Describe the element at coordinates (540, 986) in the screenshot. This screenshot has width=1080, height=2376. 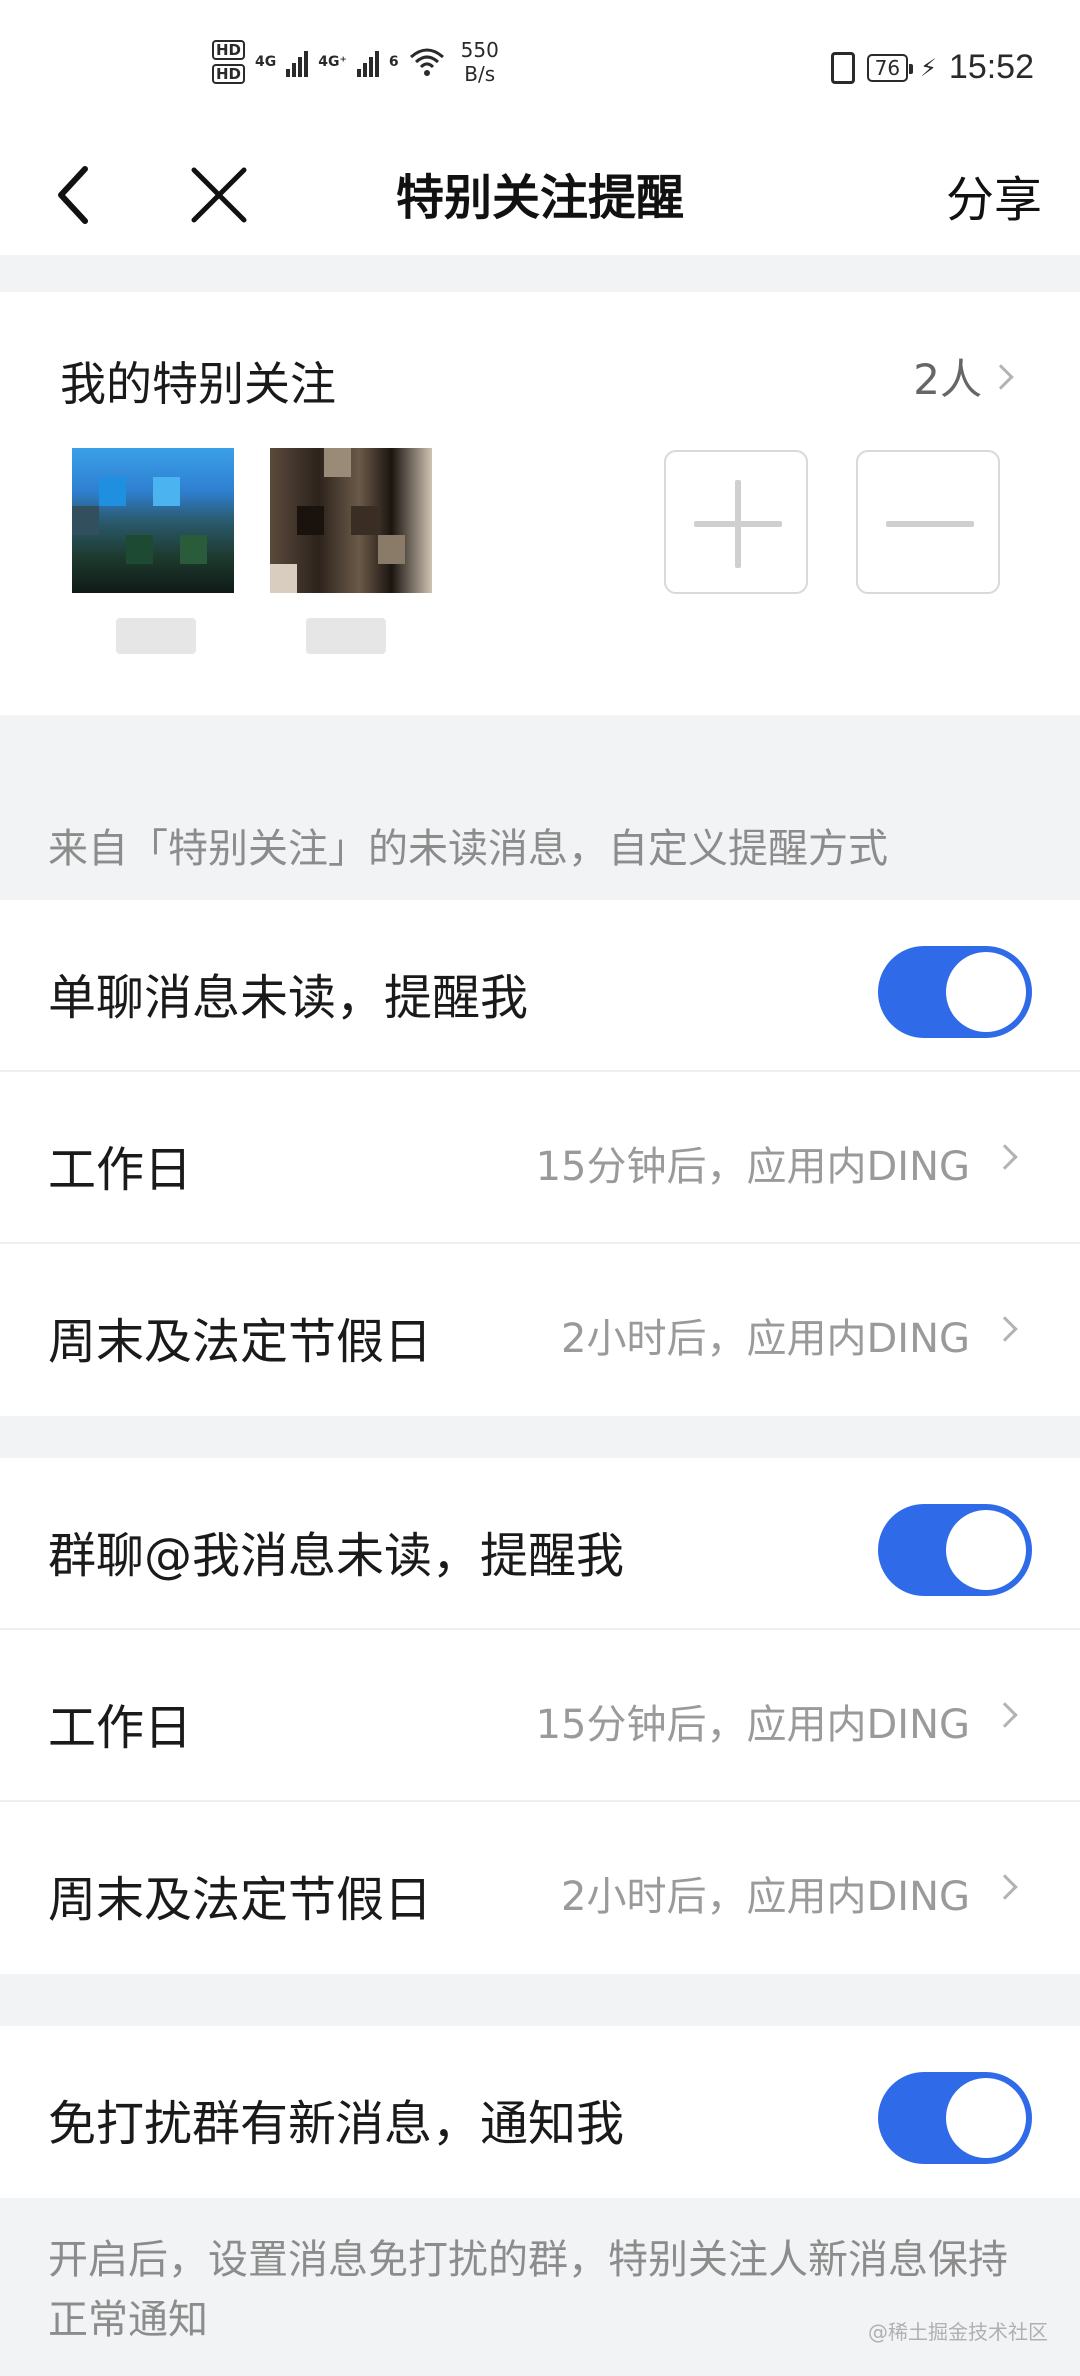
I see `single-chat-toggle-row: 单聊消息未读，提醒我` at that location.